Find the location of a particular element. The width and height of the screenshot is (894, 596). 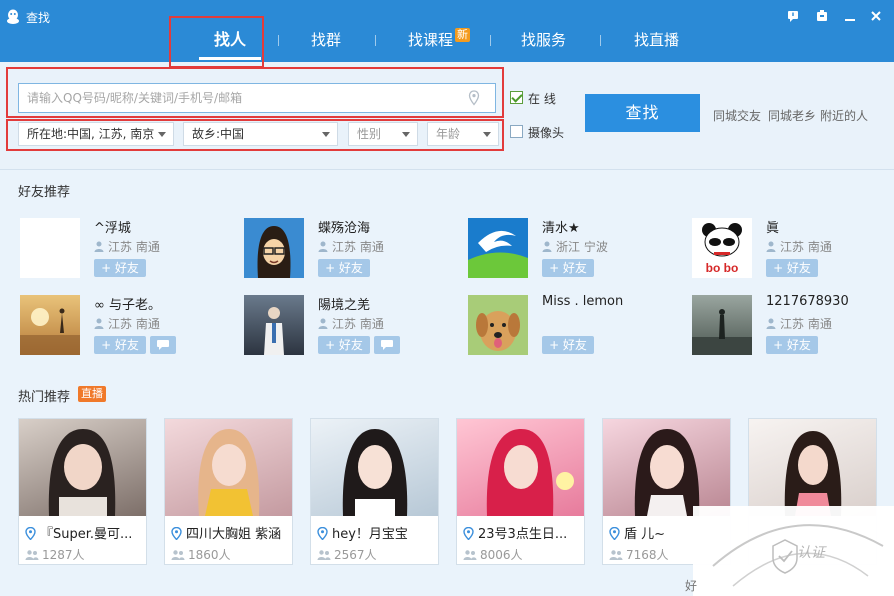

tab-find-people: 找人 is located at coordinates (230, 42).